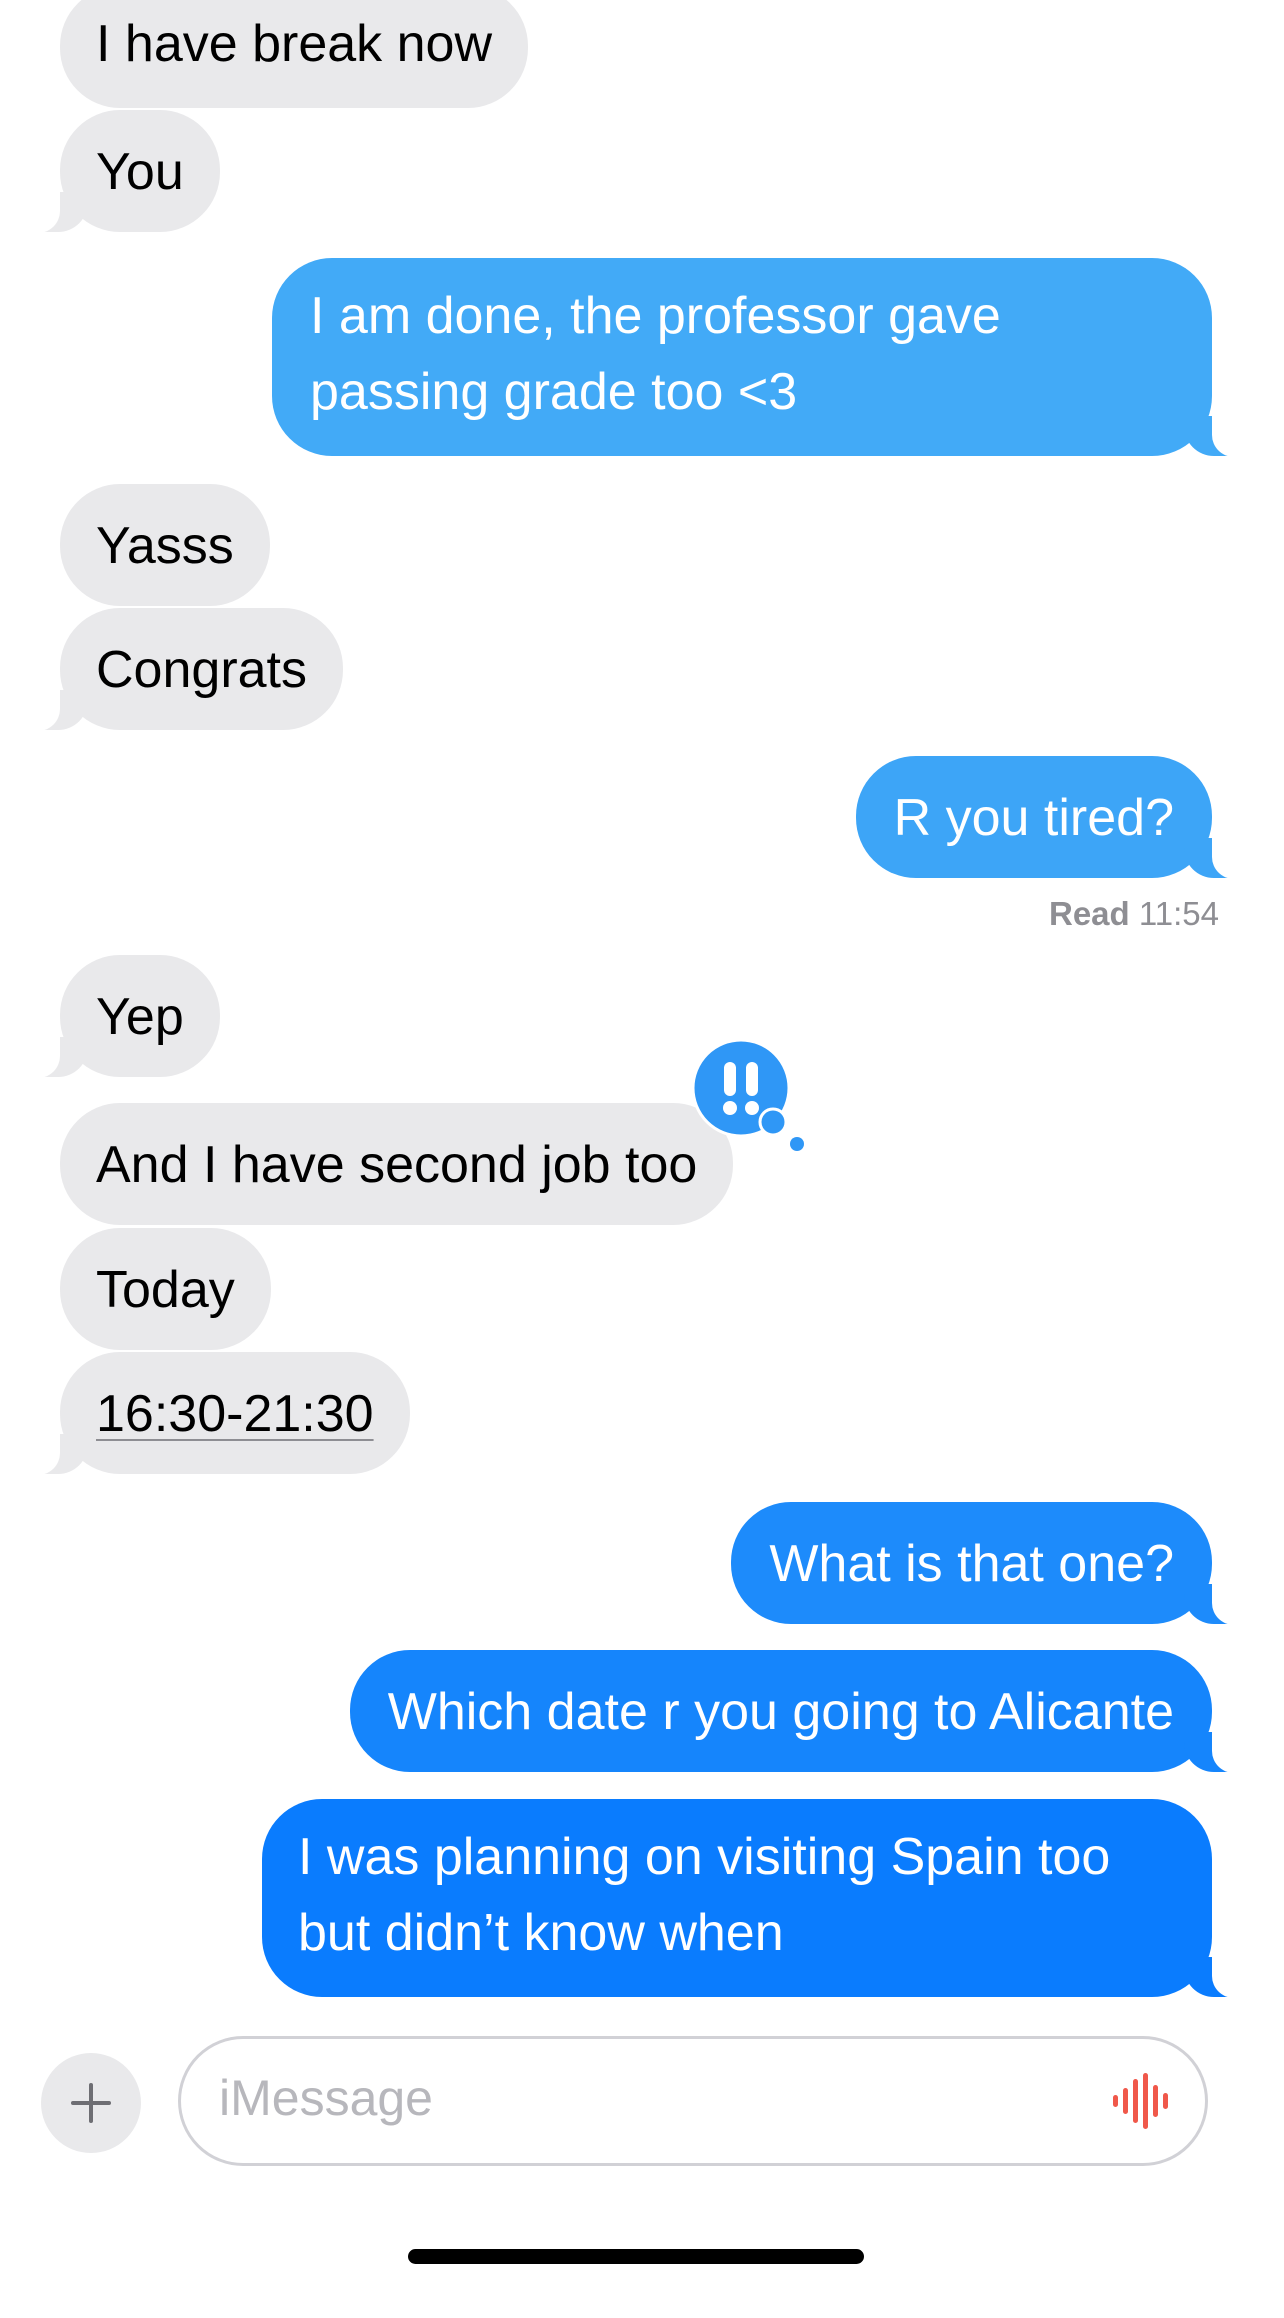 This screenshot has width=1284, height=2318. Describe the element at coordinates (1033, 818) in the screenshot. I see `message-text: R you tired?` at that location.